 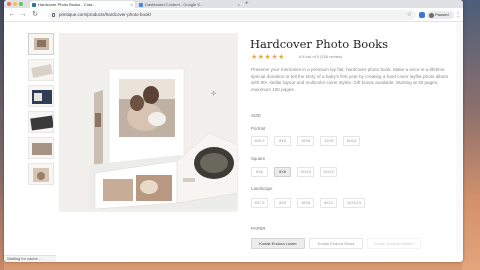 I want to click on square-label: Square, so click(x=258, y=158).